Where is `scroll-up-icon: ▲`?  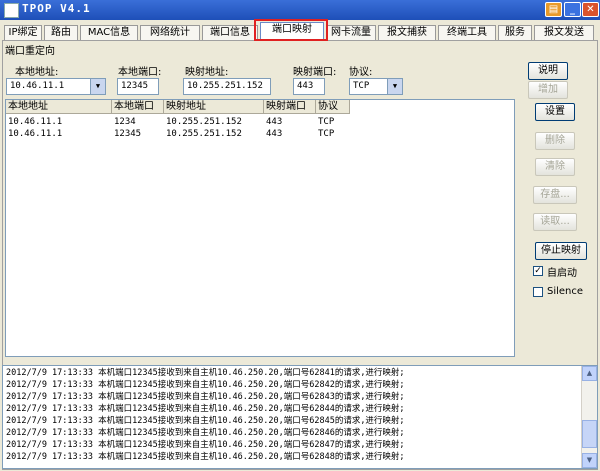 scroll-up-icon: ▲ is located at coordinates (589, 373).